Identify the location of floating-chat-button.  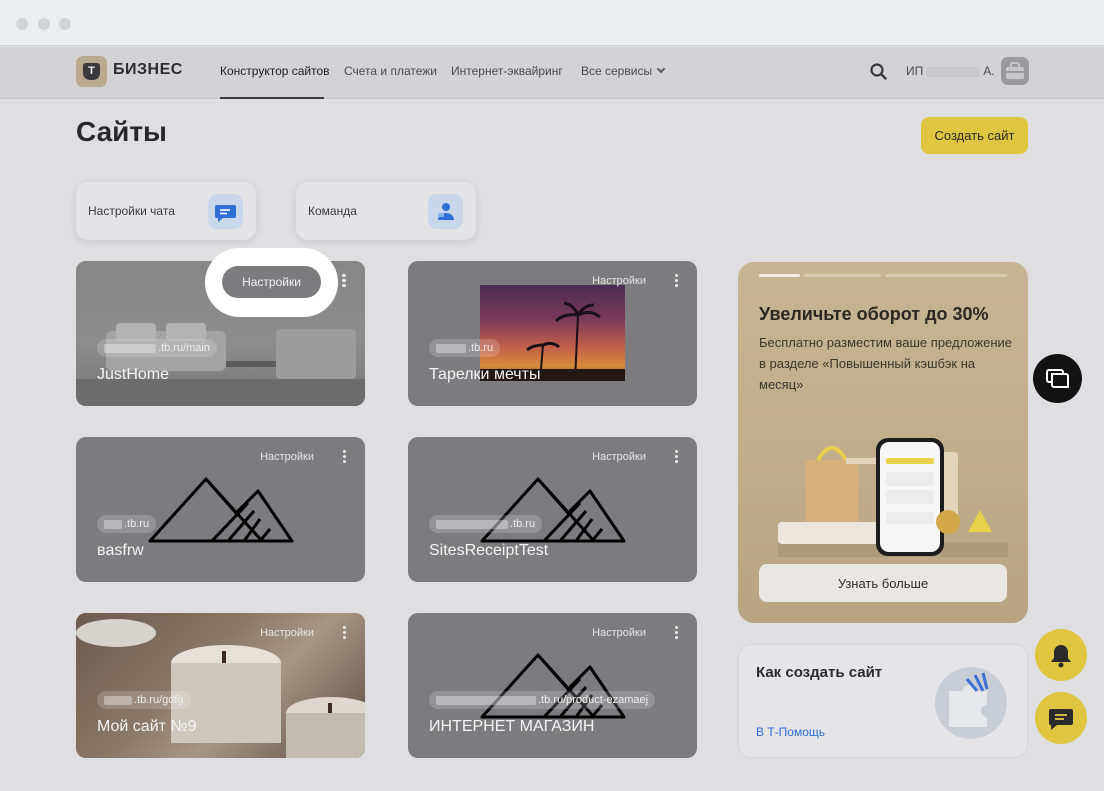
(1057, 378).